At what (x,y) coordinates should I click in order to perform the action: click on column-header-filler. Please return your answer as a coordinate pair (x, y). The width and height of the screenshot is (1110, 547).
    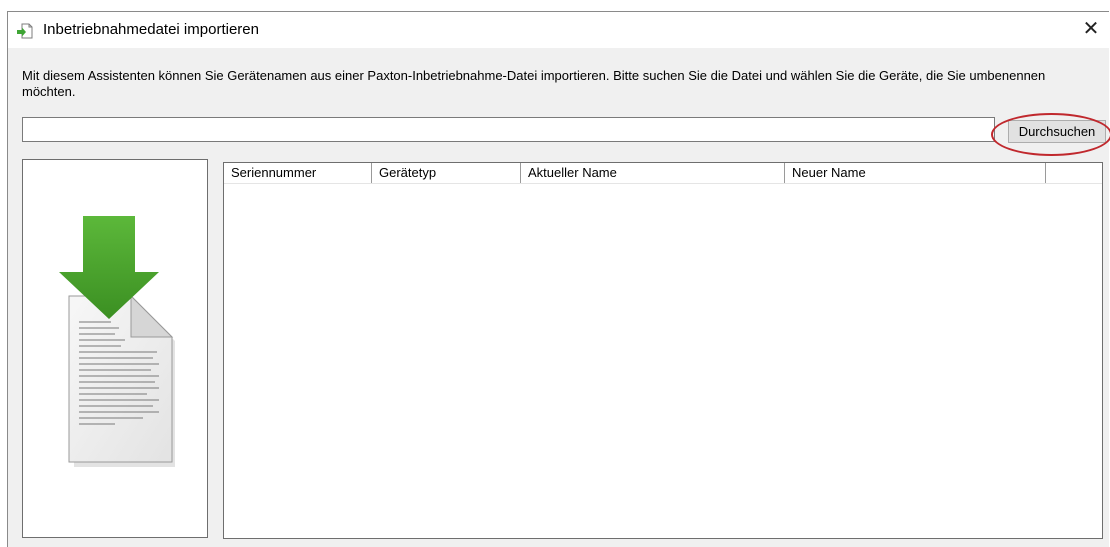
    Looking at the image, I should click on (1074, 173).